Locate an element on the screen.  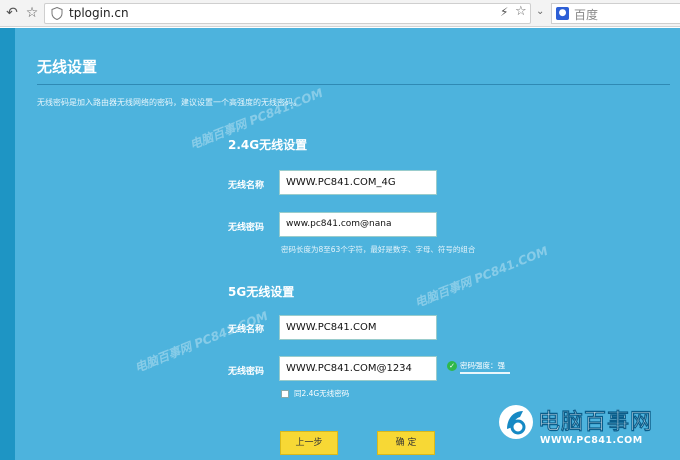
password-24g-input: www.pc841.com@nana is located at coordinates (358, 224).